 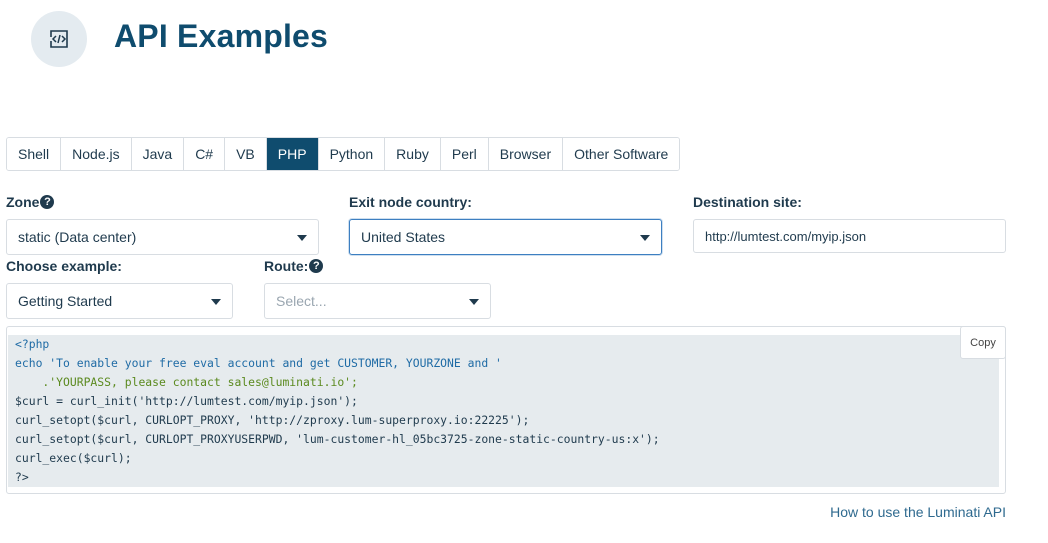 What do you see at coordinates (983, 342) in the screenshot?
I see `copy-button: Copy` at bounding box center [983, 342].